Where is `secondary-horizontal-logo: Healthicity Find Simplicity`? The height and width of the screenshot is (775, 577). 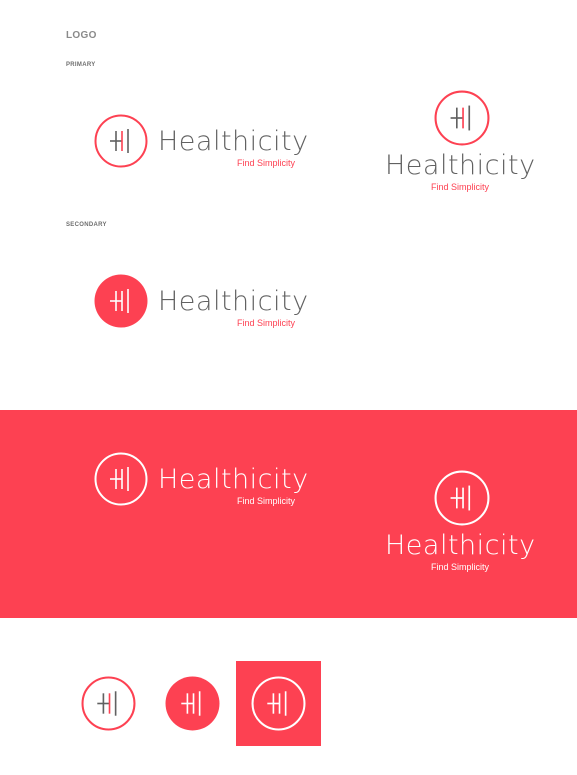 secondary-horizontal-logo: Healthicity Find Simplicity is located at coordinates (204, 304).